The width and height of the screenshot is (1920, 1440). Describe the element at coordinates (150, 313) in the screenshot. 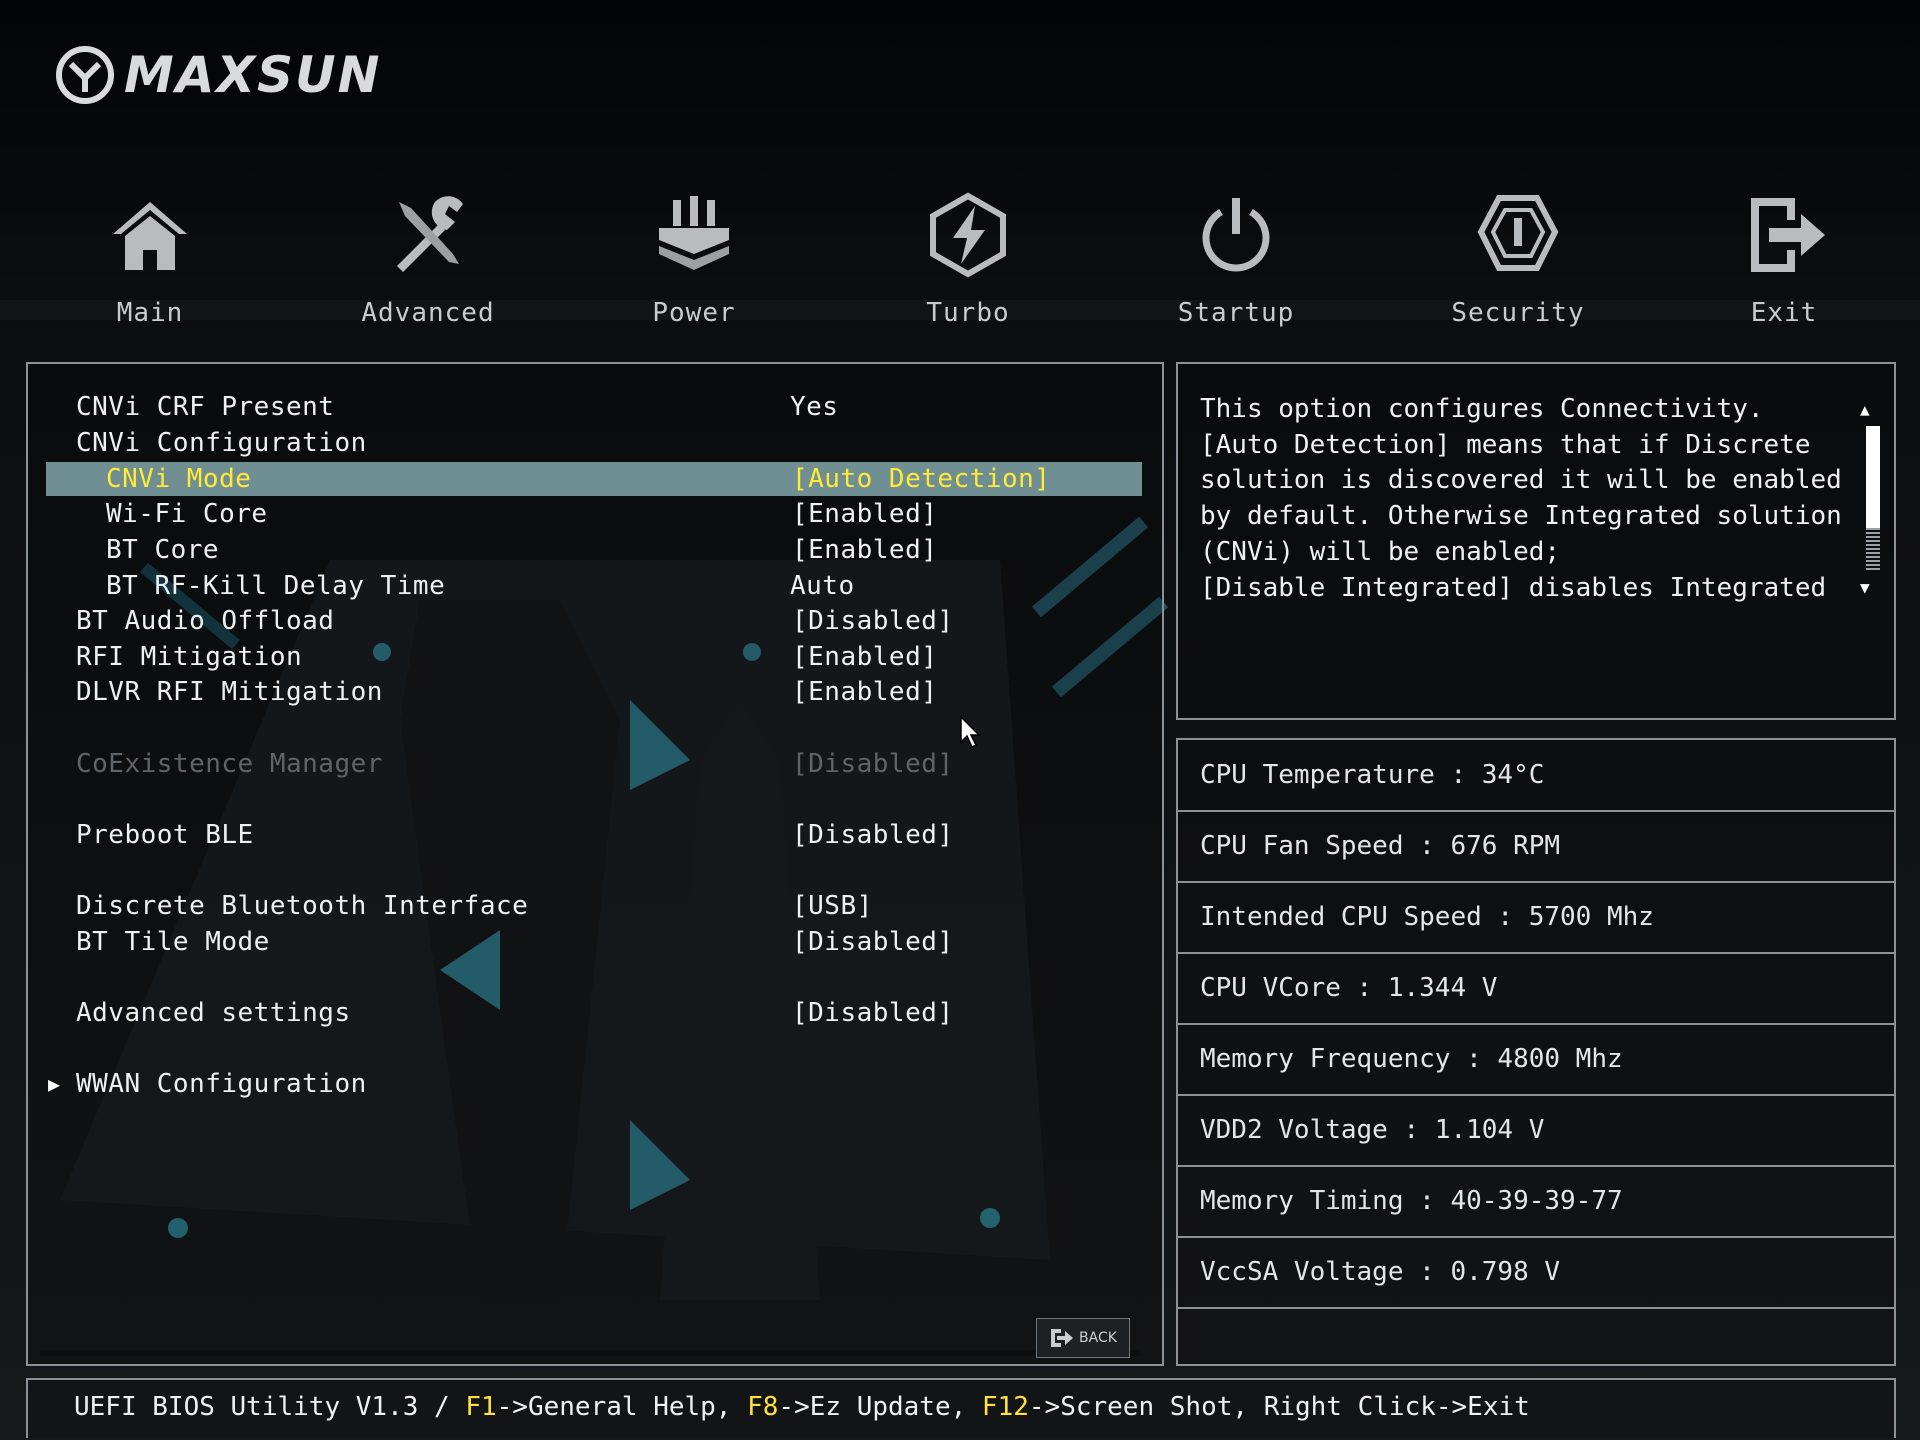

I see `tab-label: Main` at that location.